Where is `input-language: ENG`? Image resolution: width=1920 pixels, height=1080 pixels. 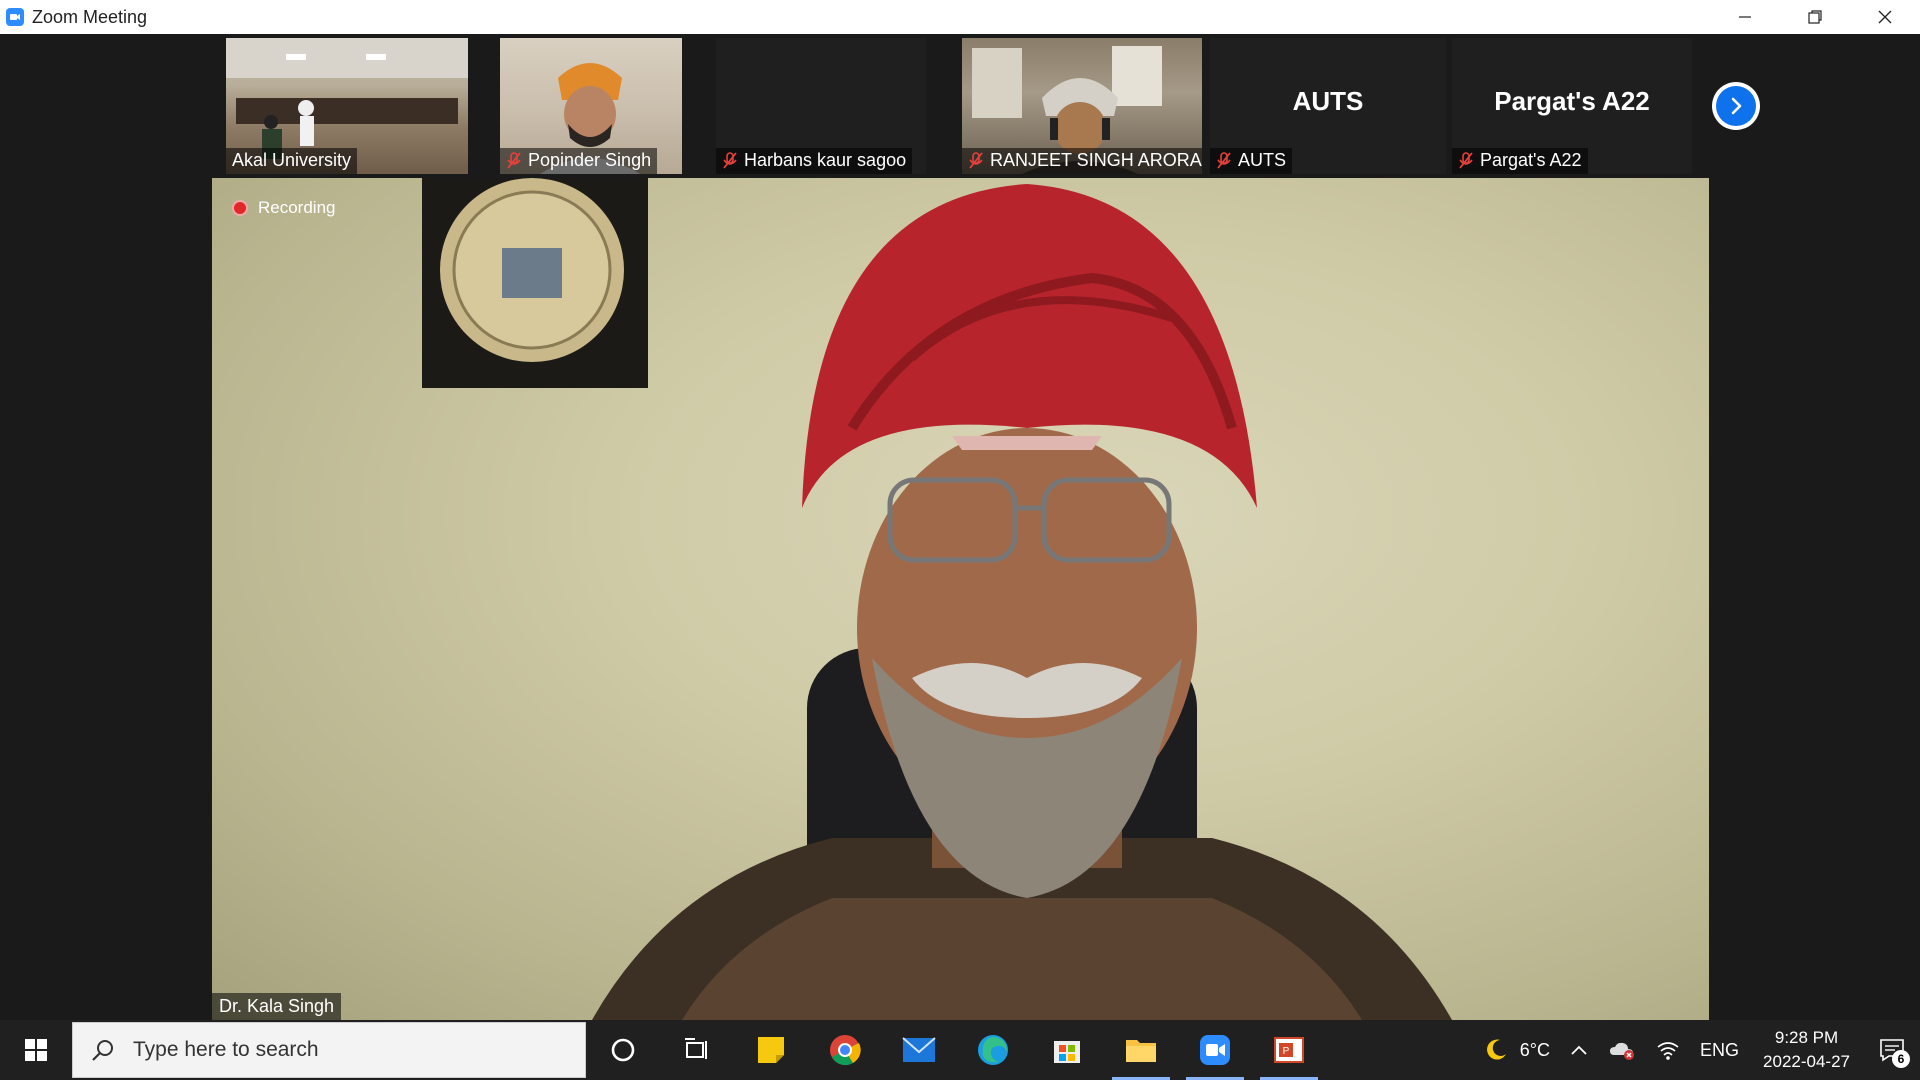
input-language: ENG is located at coordinates (1719, 1050).